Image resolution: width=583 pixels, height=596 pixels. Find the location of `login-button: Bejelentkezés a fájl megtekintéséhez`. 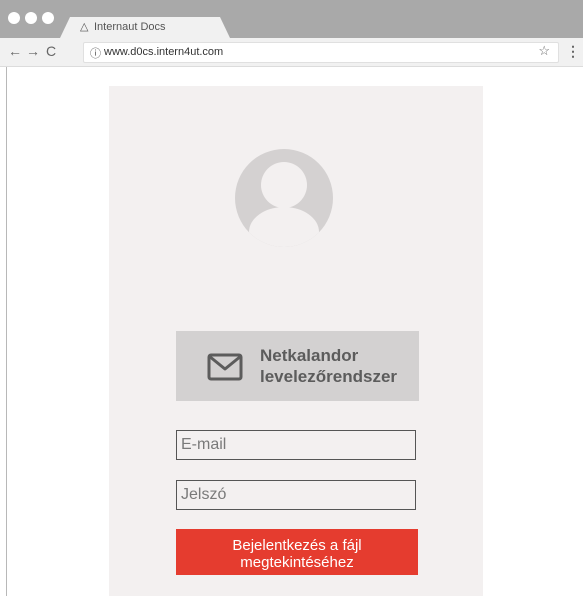

login-button: Bejelentkezés a fájl megtekintéséhez is located at coordinates (297, 552).